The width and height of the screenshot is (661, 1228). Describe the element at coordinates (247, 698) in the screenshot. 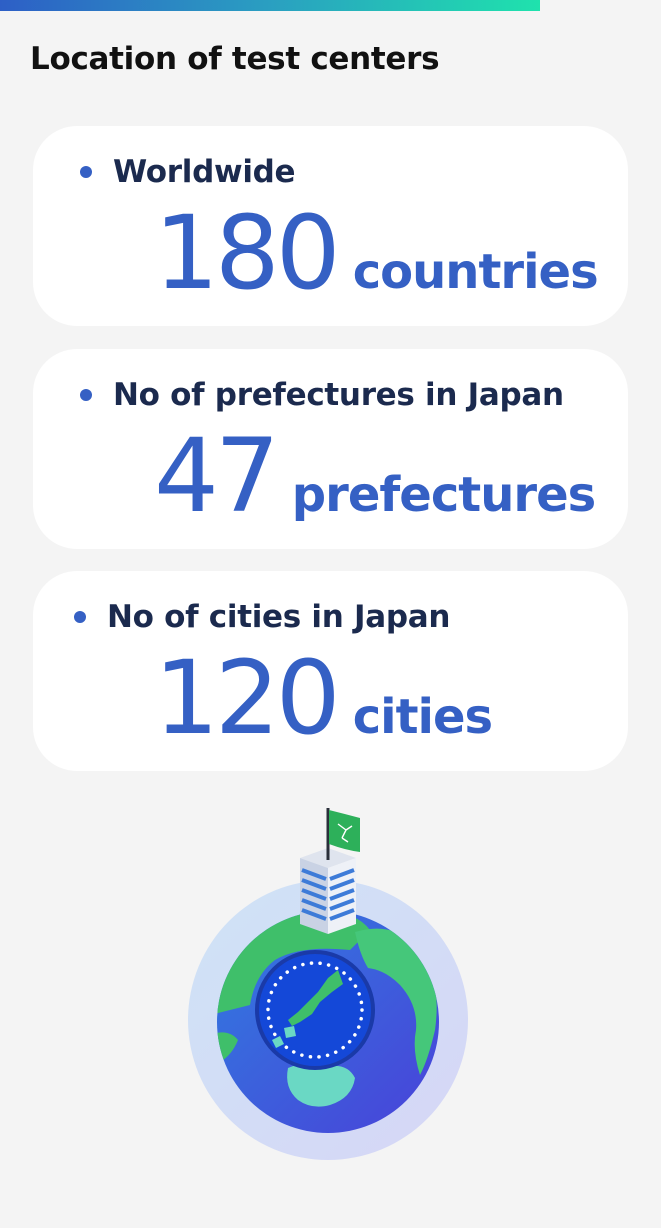

I see `stat-number: 120` at that location.